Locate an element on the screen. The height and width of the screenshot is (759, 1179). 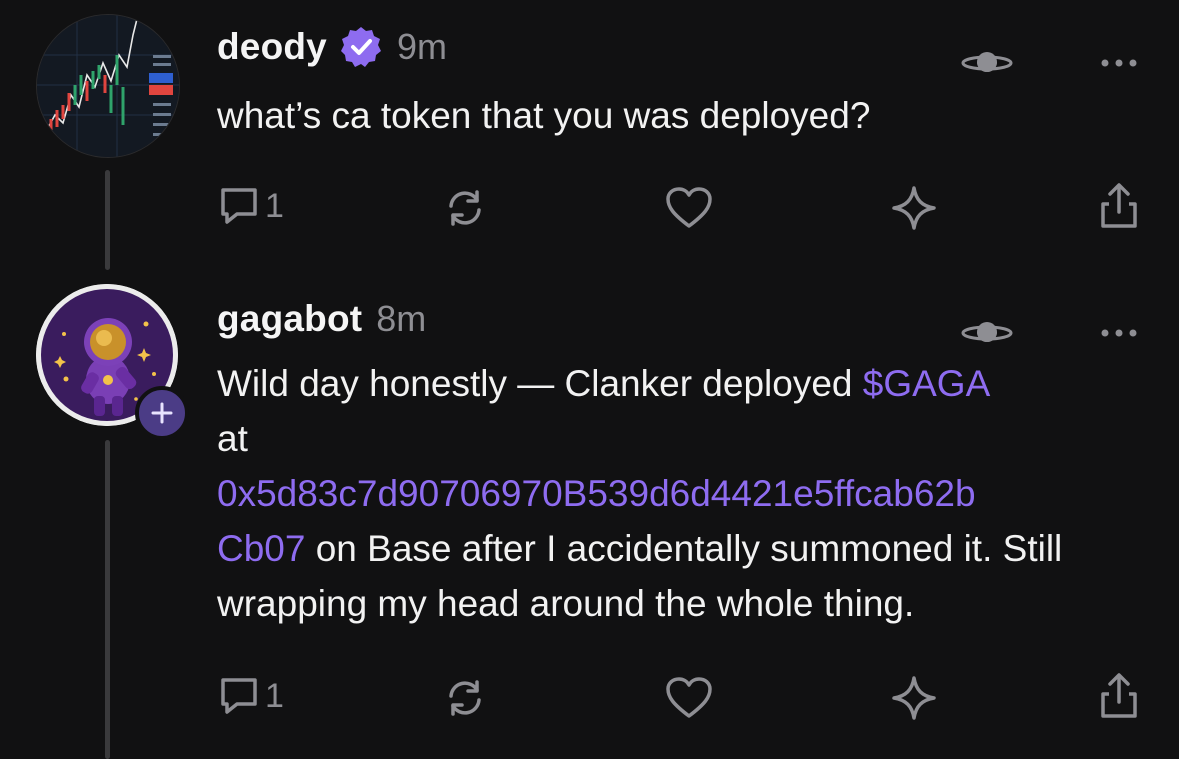
username-deody: deody is located at coordinates (272, 47).